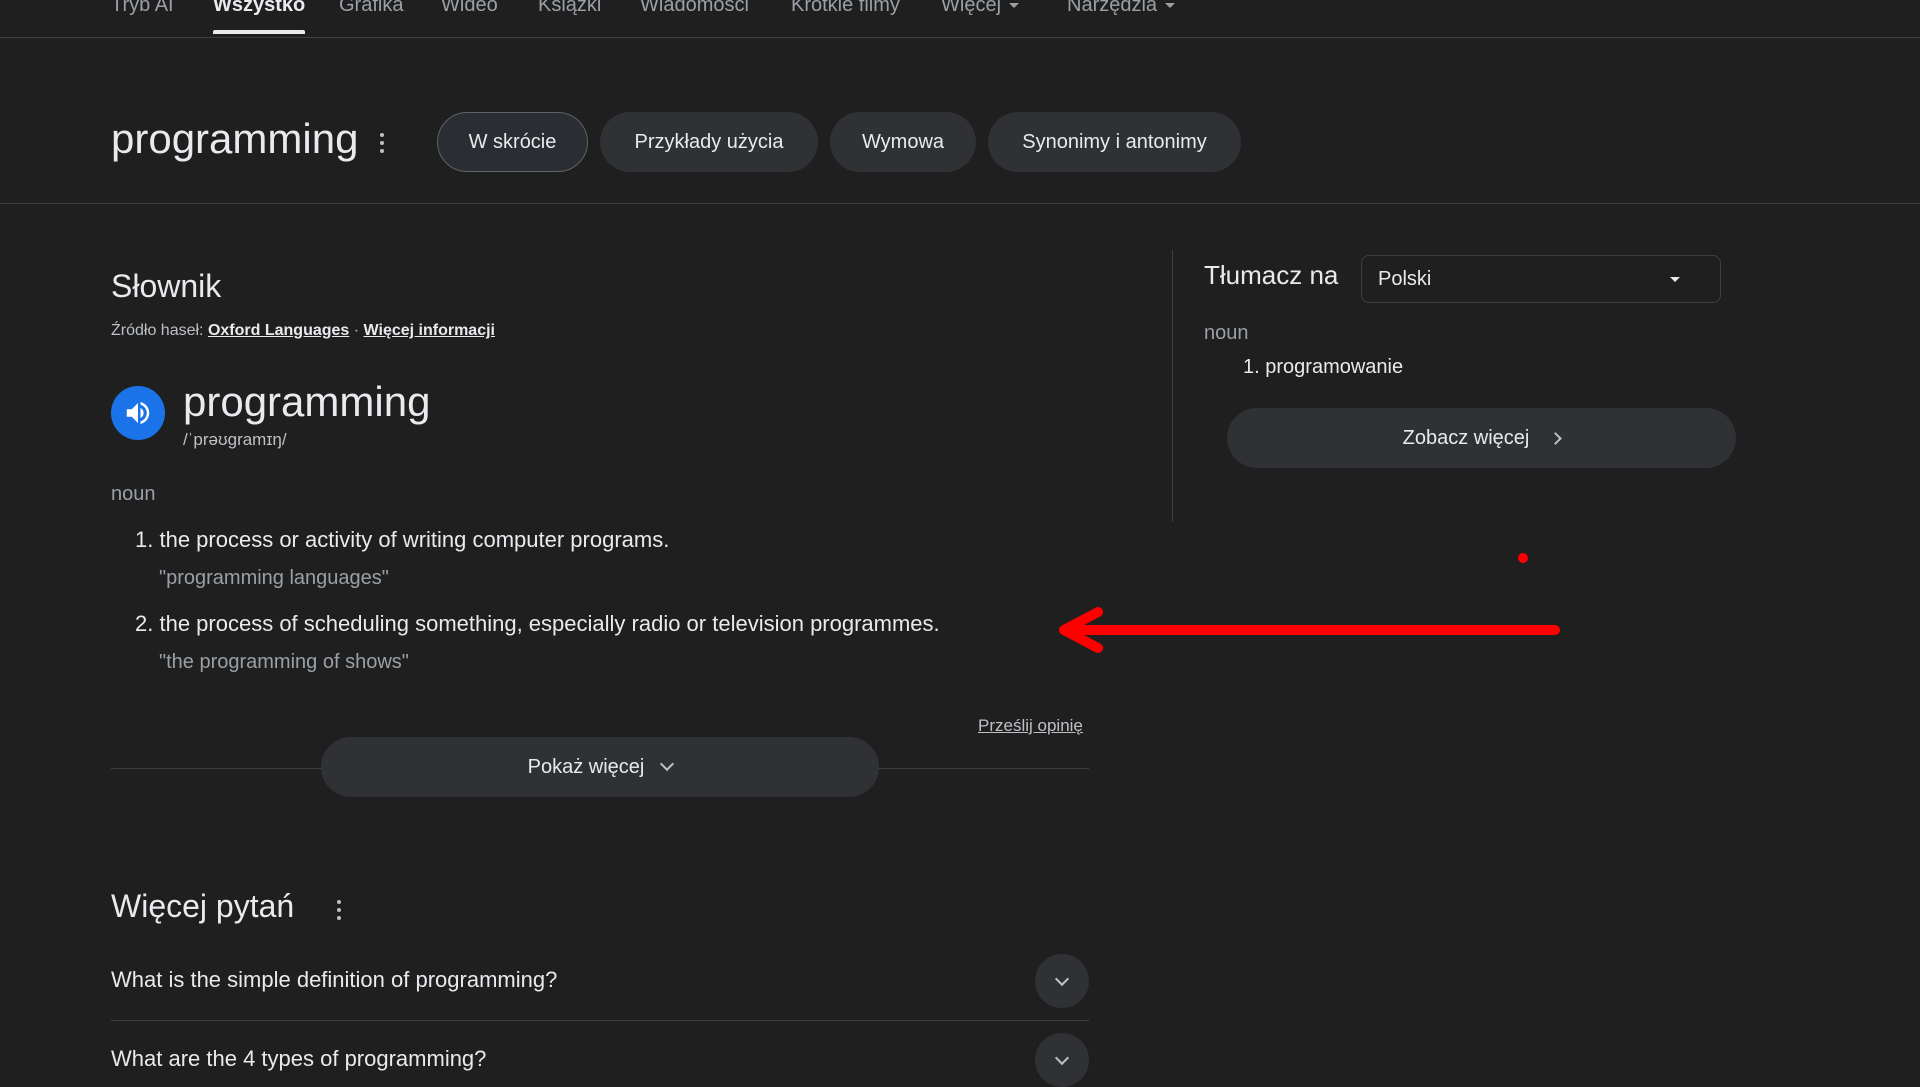  Describe the element at coordinates (903, 142) in the screenshot. I see `chip-pronunciation: Wymowa` at that location.